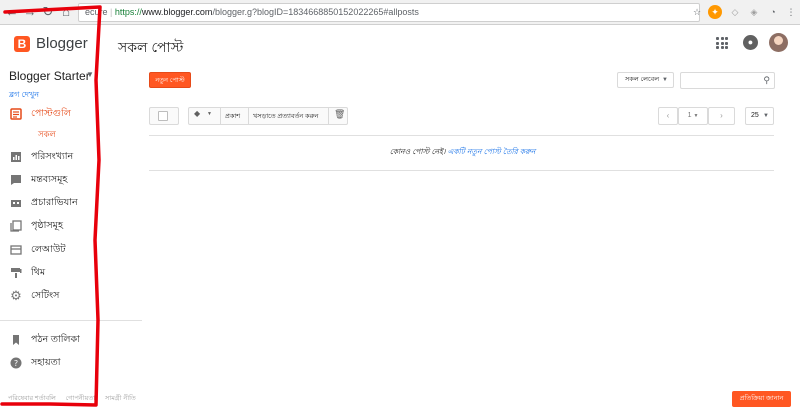  I want to click on theme-icon, so click(16, 273).